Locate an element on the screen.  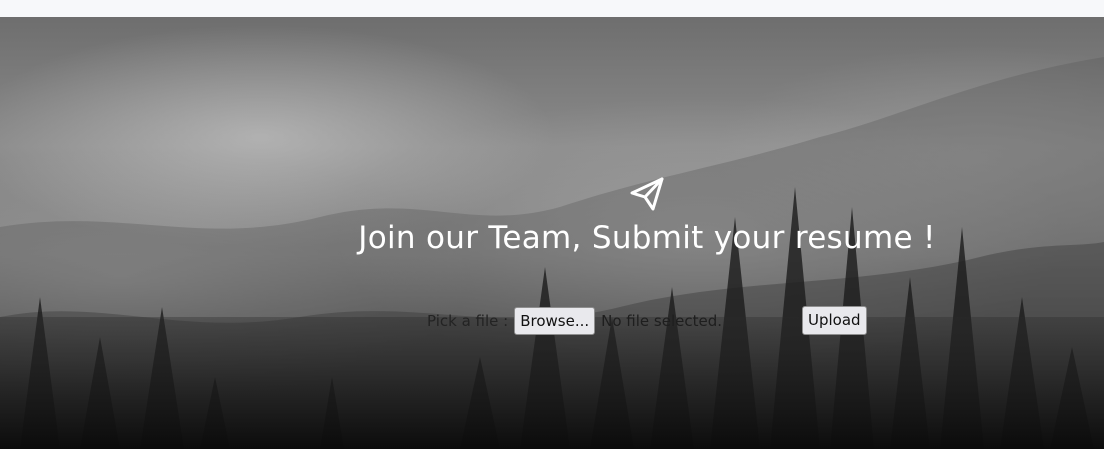
pick-file-label: Pick a file : is located at coordinates (468, 321).